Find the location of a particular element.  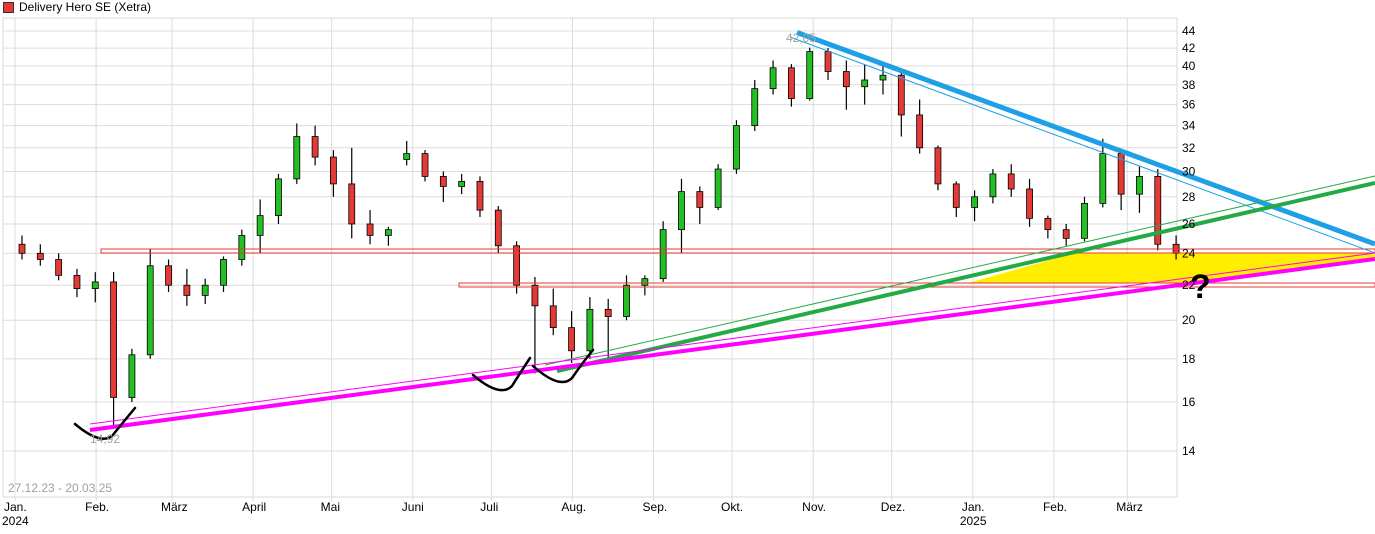

x-tick-label: Aug. is located at coordinates (573, 507).